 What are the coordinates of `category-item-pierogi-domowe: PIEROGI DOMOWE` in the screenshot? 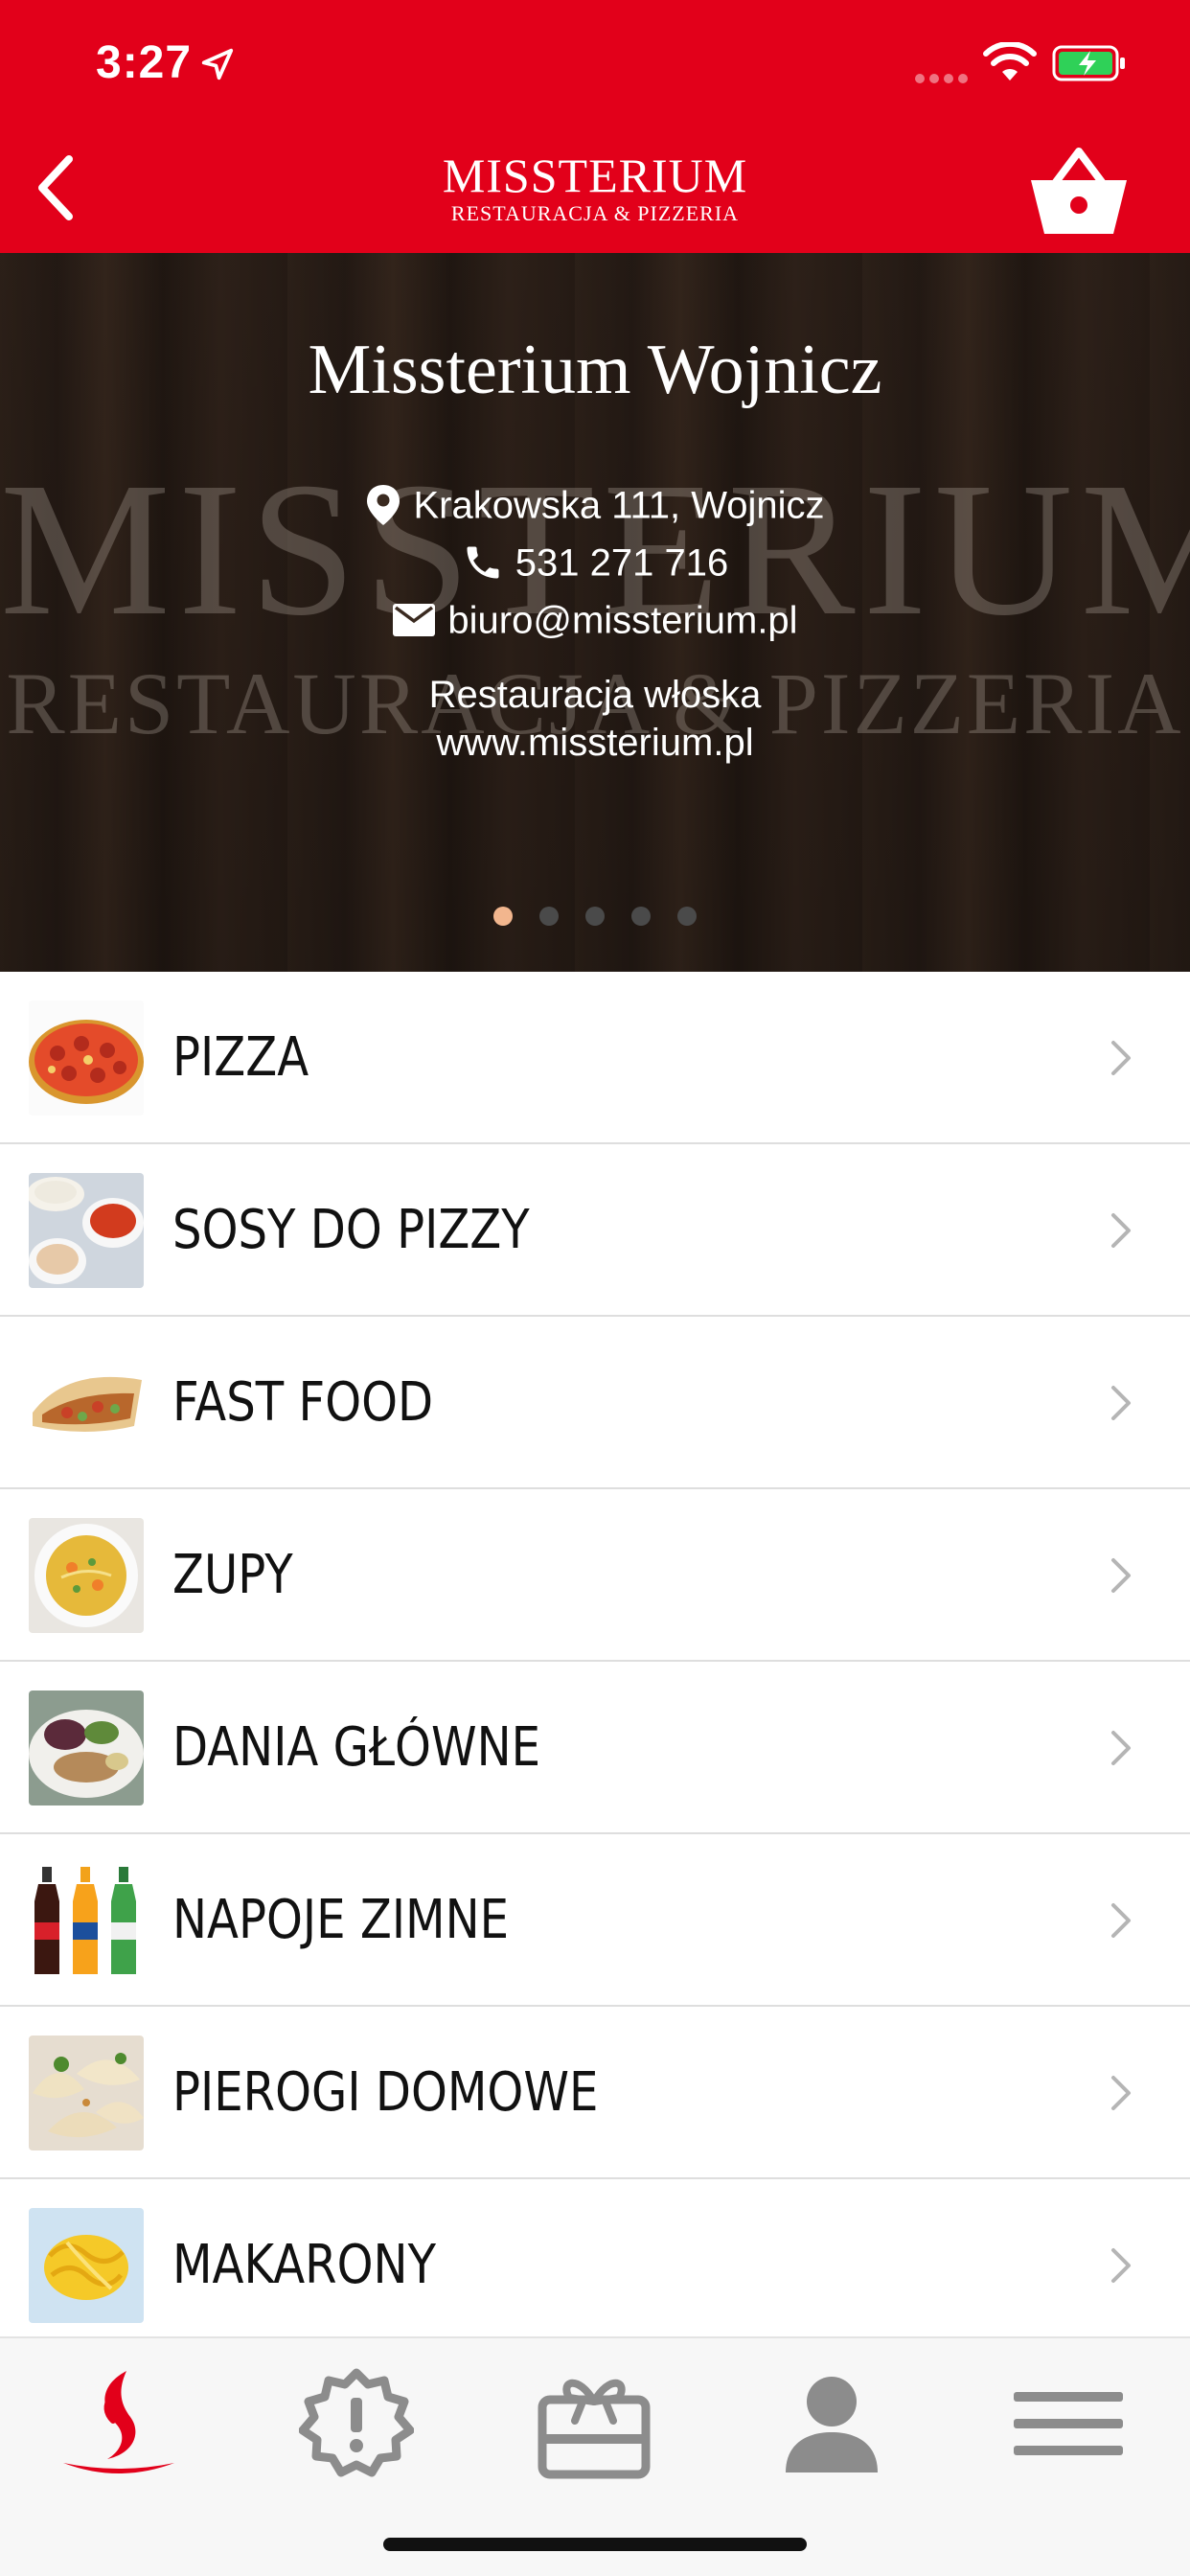 It's located at (595, 2093).